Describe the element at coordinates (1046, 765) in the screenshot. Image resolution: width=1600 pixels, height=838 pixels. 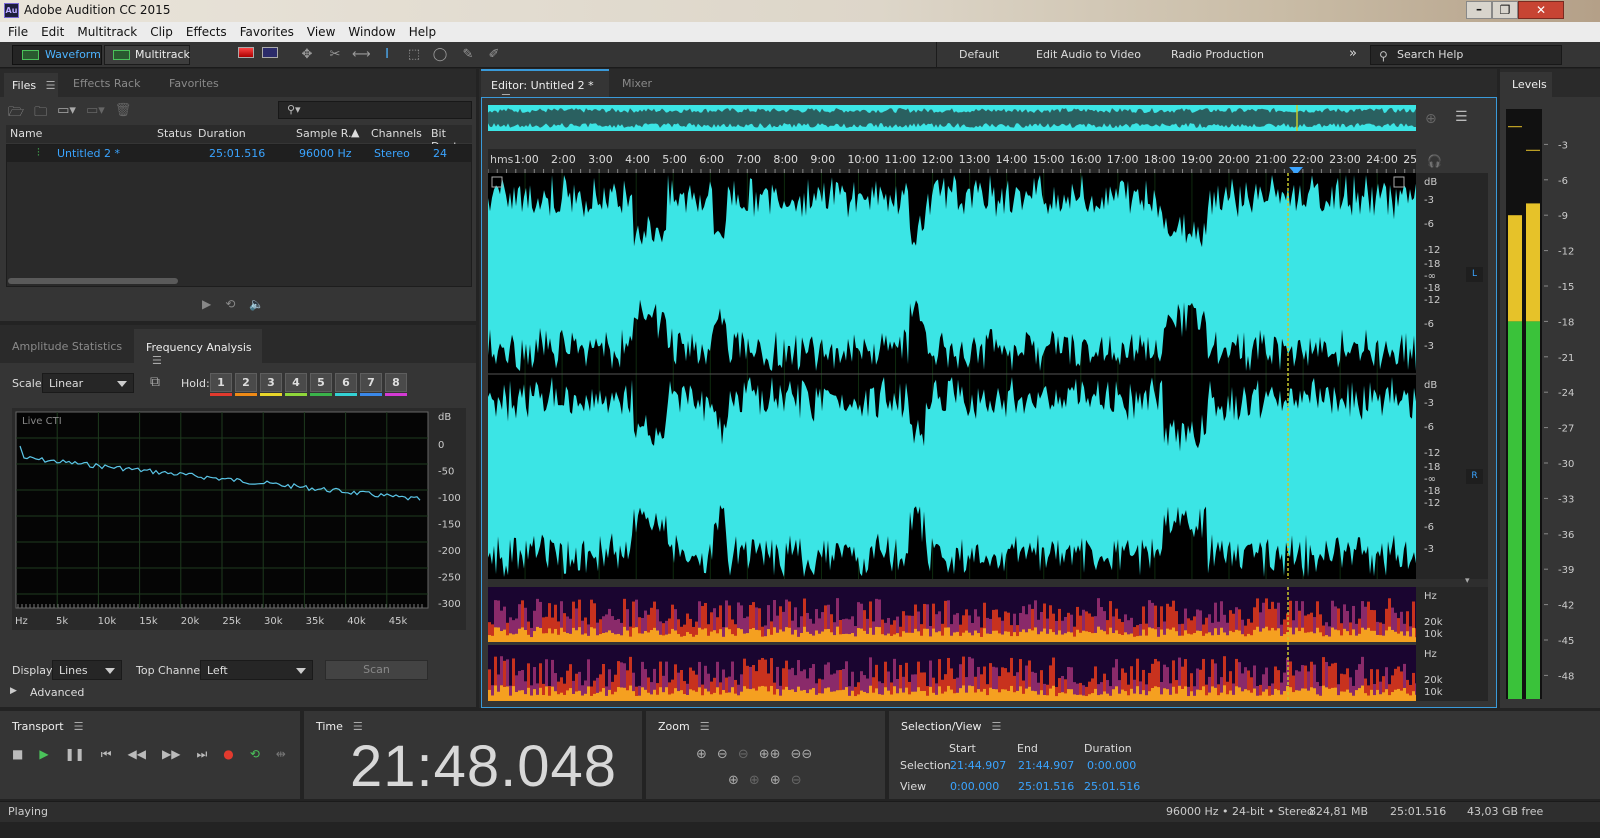
I see `selection-end: 21:44.907` at that location.